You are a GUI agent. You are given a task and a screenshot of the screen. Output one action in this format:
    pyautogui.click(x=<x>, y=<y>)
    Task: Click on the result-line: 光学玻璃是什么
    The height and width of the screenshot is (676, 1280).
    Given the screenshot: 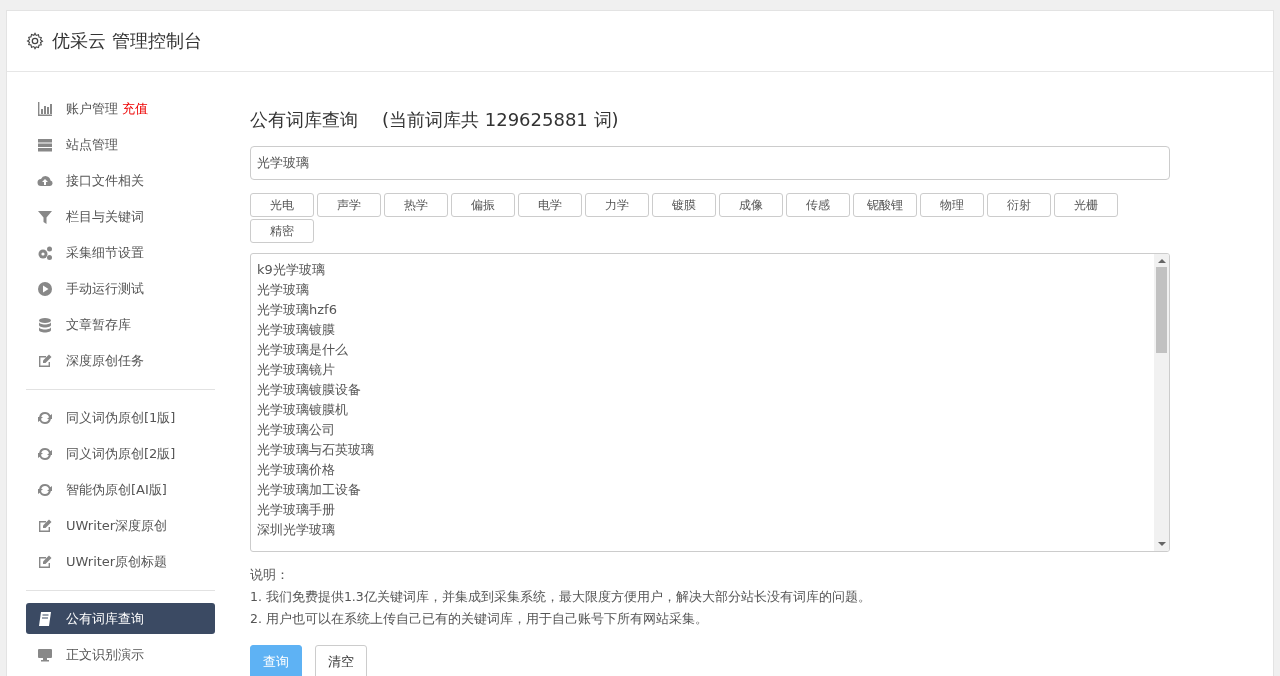 What is the action you would take?
    pyautogui.click(x=303, y=350)
    